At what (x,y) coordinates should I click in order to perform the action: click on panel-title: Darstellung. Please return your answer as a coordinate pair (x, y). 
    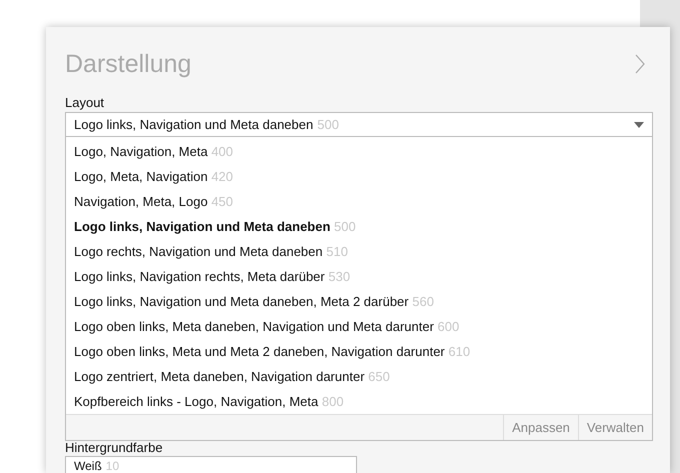
    Looking at the image, I should click on (128, 64).